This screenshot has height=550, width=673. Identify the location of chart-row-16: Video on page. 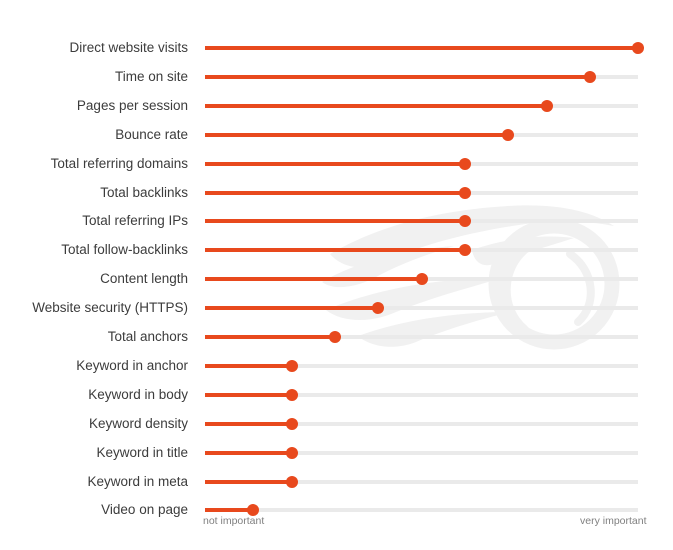
(336, 516).